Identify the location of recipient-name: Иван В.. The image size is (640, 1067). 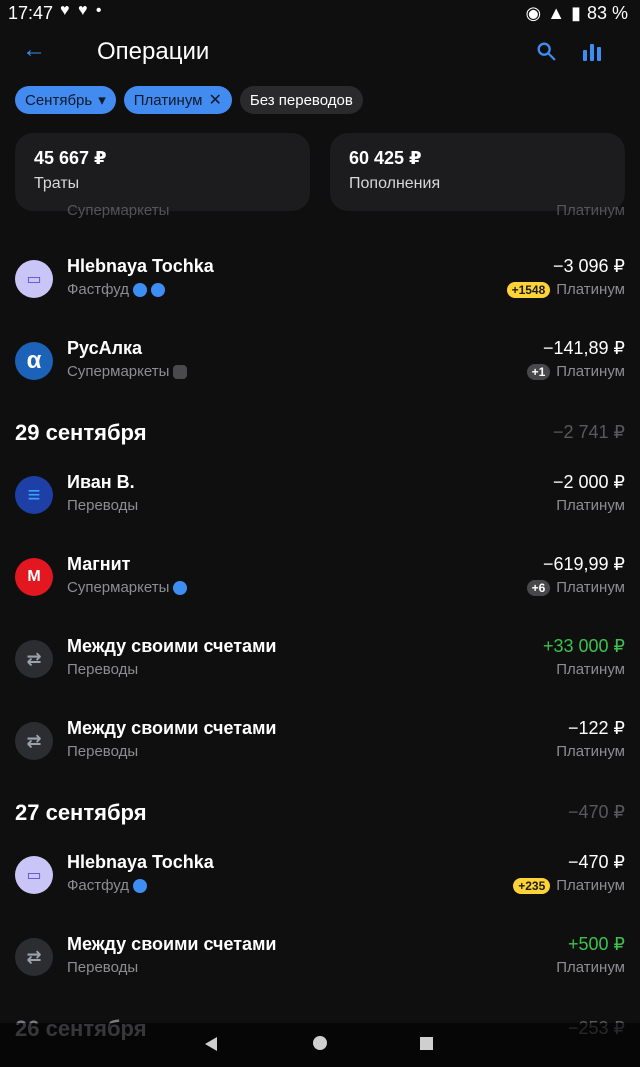
(101, 482).